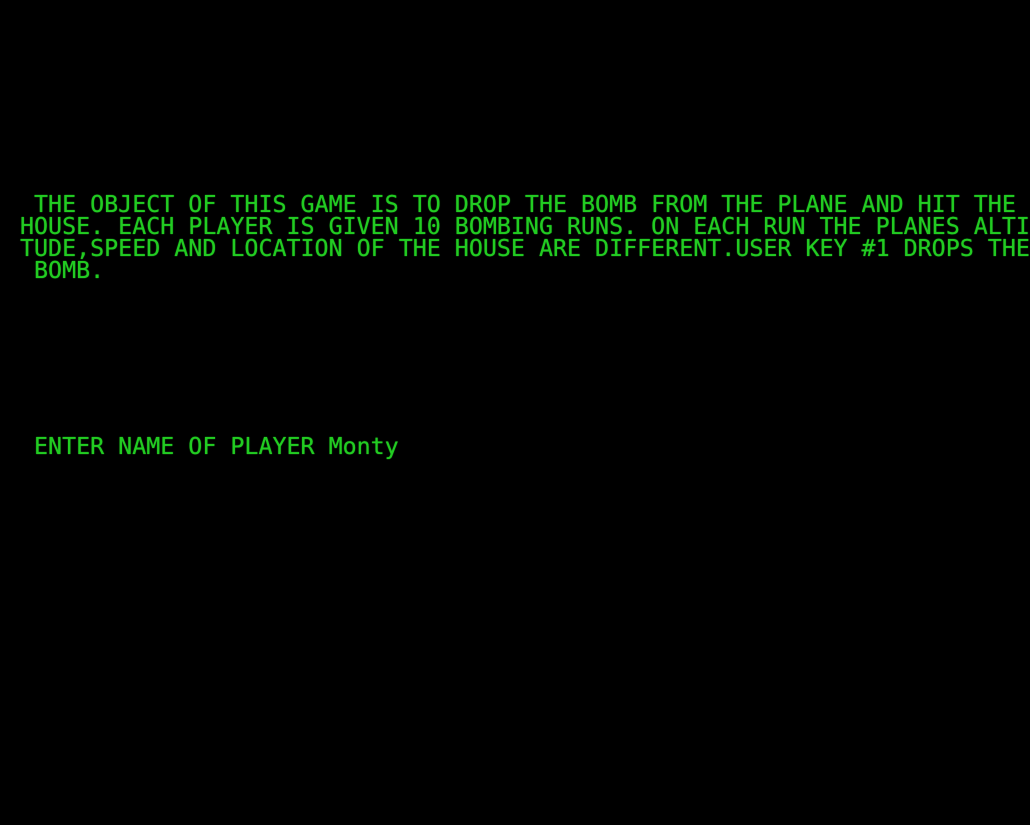 The image size is (1030, 825). Describe the element at coordinates (174, 446) in the screenshot. I see `player-name-prompt-label: ENTER NAME OF PLAYER` at that location.